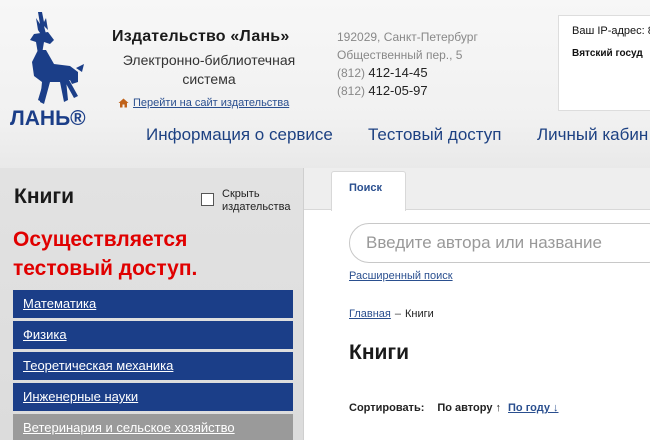  I want to click on publisher-subtitle: Электронно-библиотечная система, so click(209, 69).